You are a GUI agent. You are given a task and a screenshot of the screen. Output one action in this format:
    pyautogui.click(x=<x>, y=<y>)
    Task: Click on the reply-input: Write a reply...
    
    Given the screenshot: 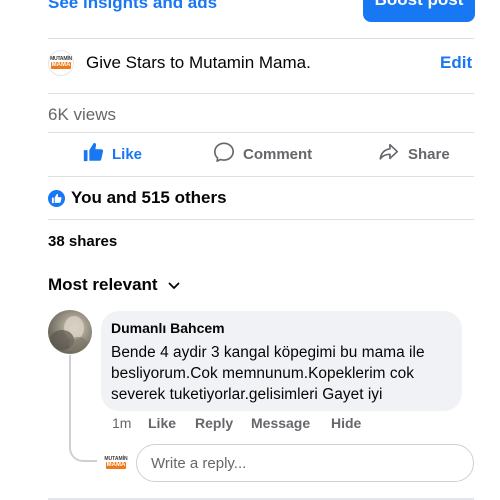 What is the action you would take?
    pyautogui.click(x=305, y=463)
    